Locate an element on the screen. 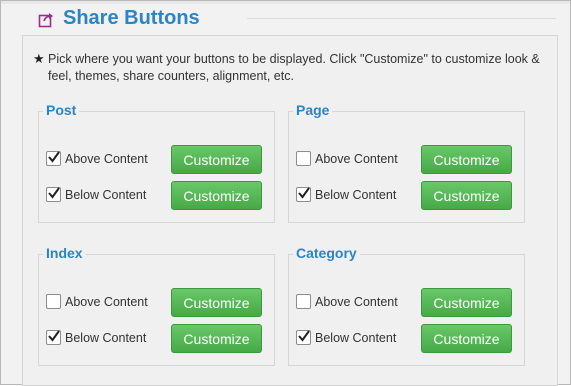  category-below-label: Below Content is located at coordinates (356, 338).